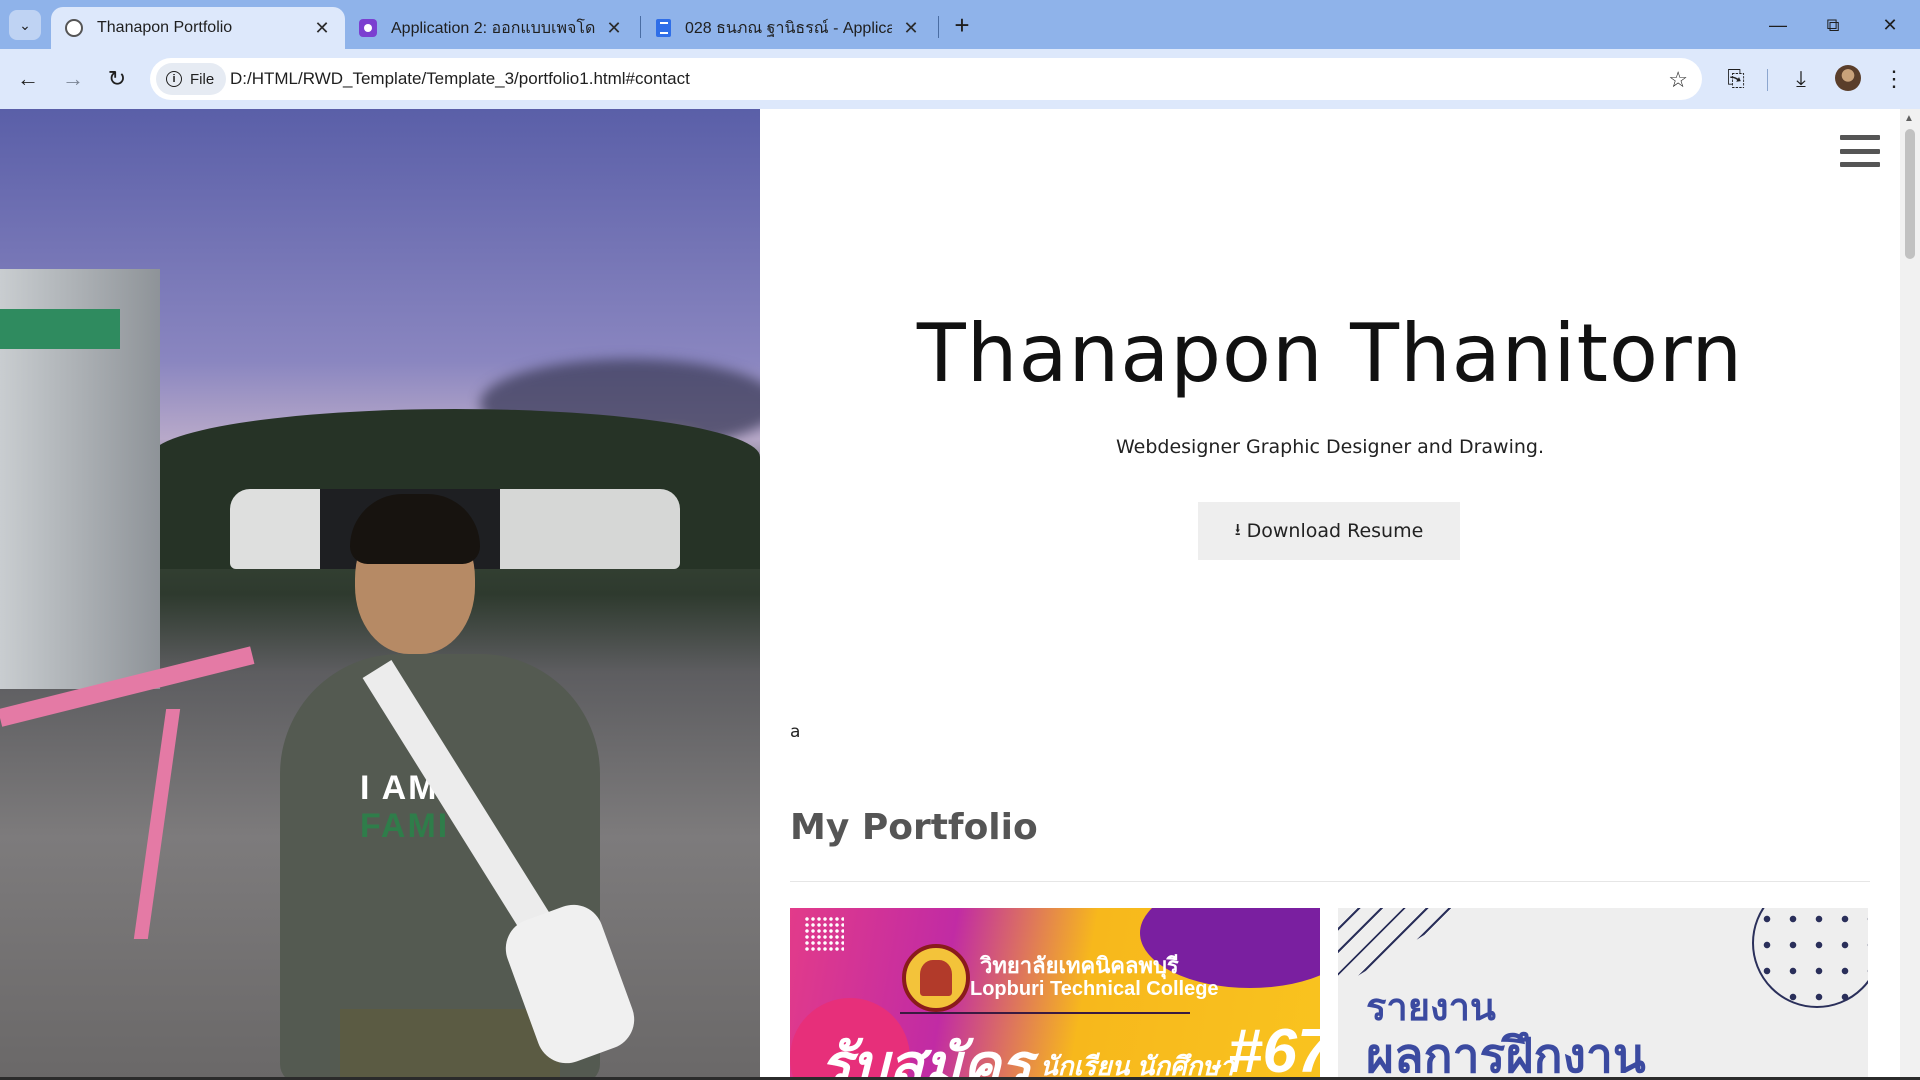  What do you see at coordinates (1330, 881) in the screenshot?
I see `section-divider` at bounding box center [1330, 881].